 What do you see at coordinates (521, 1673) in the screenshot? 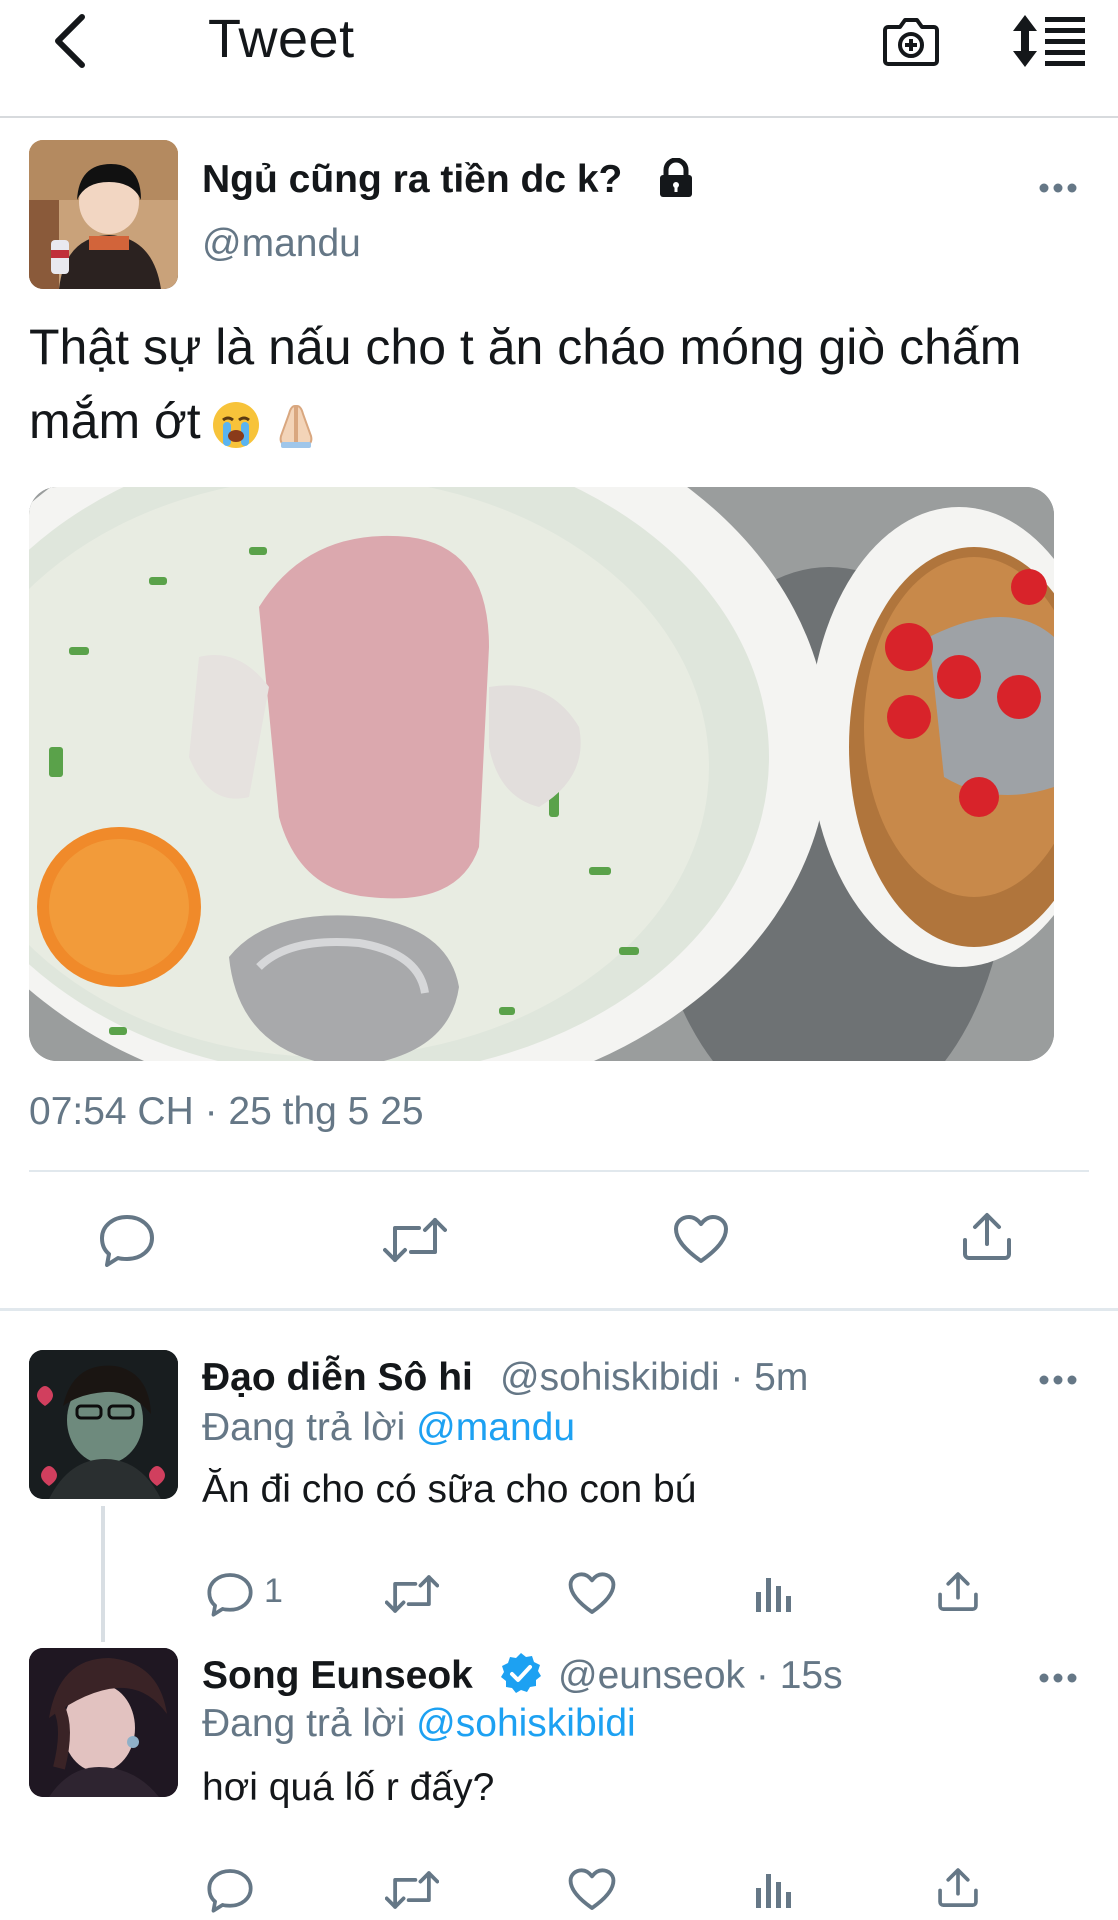
I see `verified-badge-icon` at bounding box center [521, 1673].